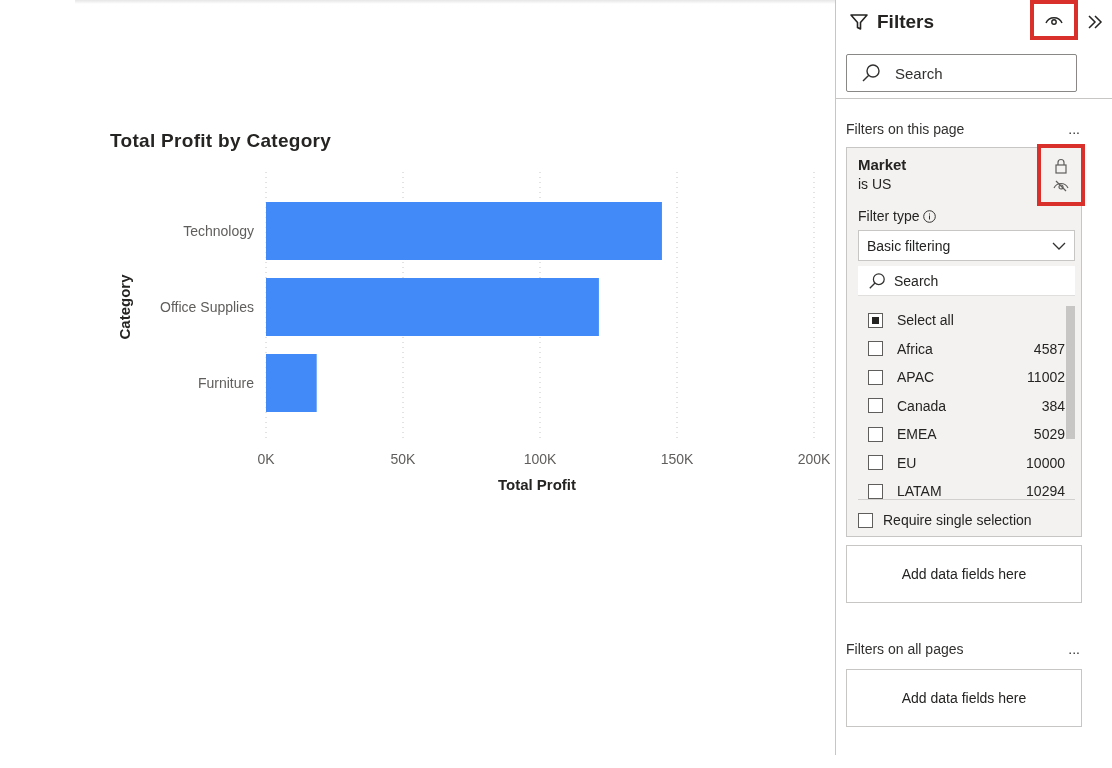  What do you see at coordinates (540, 459) in the screenshot?
I see `tick-label: 100K` at bounding box center [540, 459].